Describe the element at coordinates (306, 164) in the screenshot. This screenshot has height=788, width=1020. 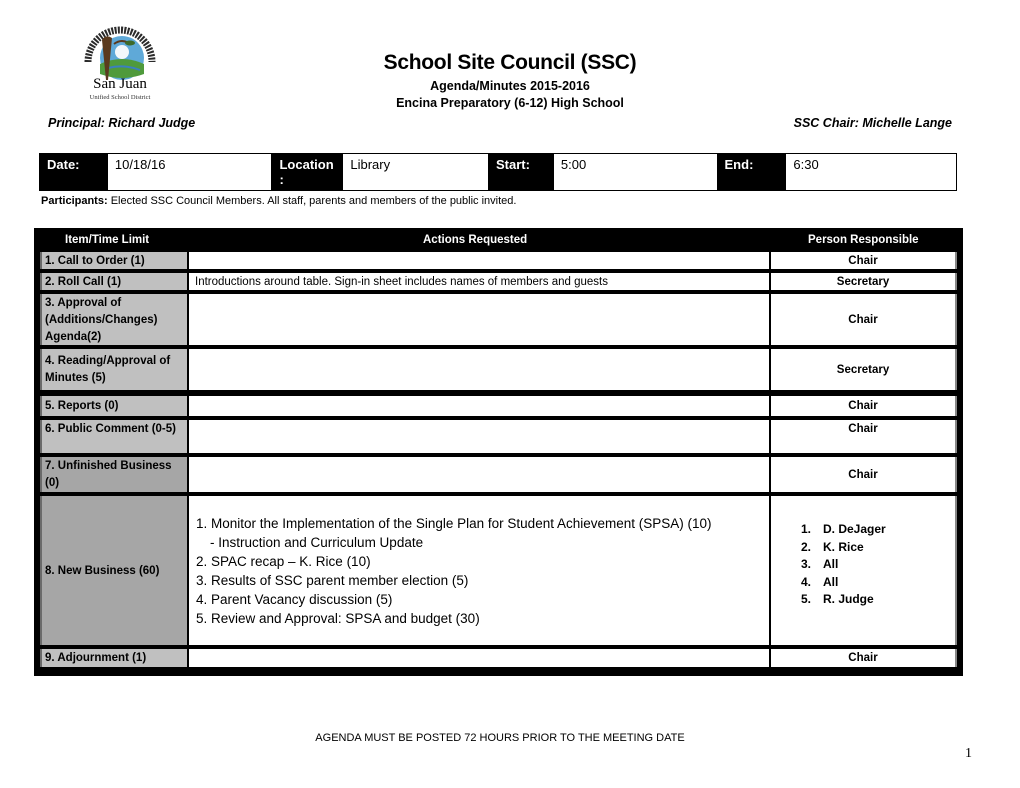
I see `location-label-text: Location` at that location.